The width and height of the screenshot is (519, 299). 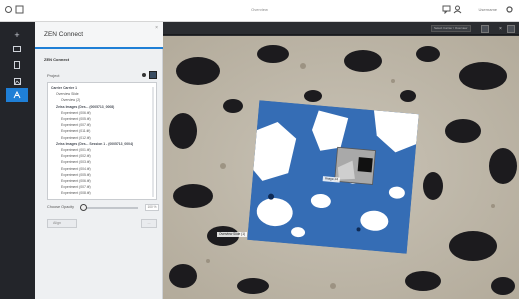 What do you see at coordinates (76, 156) in the screenshot?
I see `tree-item: Experiment (002.tif)` at bounding box center [76, 156].